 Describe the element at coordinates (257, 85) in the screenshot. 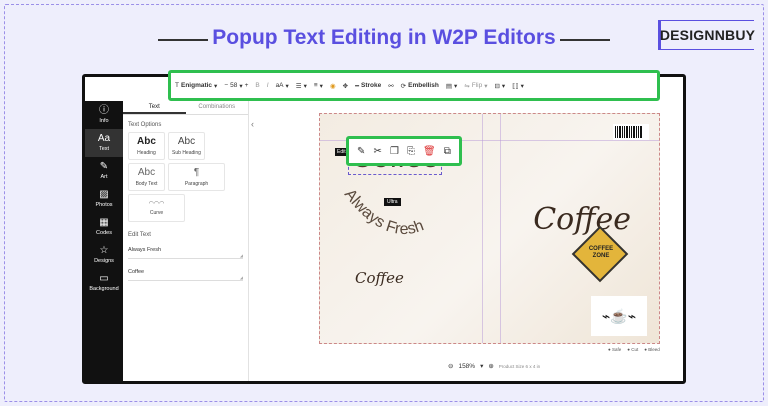

I see `bold-button: B` at that location.